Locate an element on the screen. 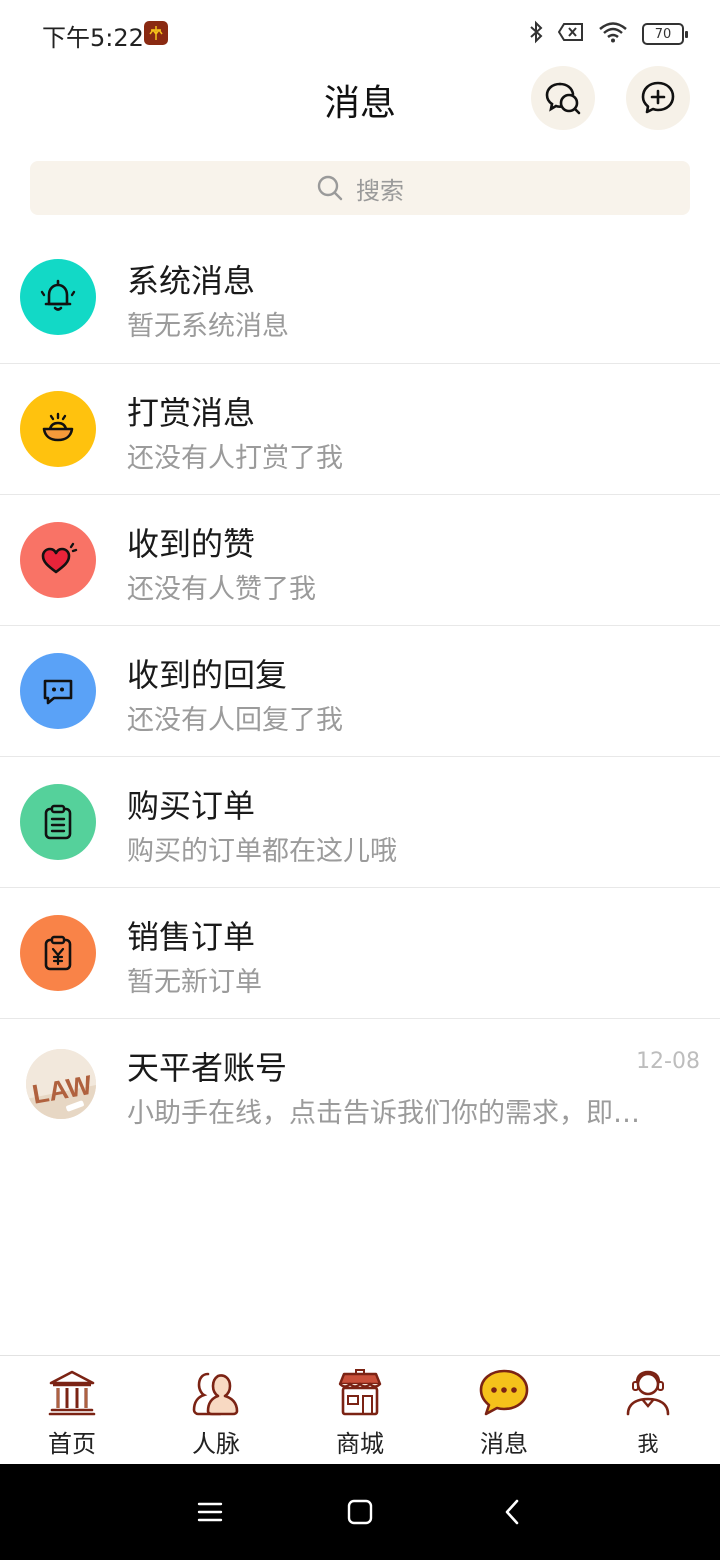  new-chat-button is located at coordinates (658, 98).